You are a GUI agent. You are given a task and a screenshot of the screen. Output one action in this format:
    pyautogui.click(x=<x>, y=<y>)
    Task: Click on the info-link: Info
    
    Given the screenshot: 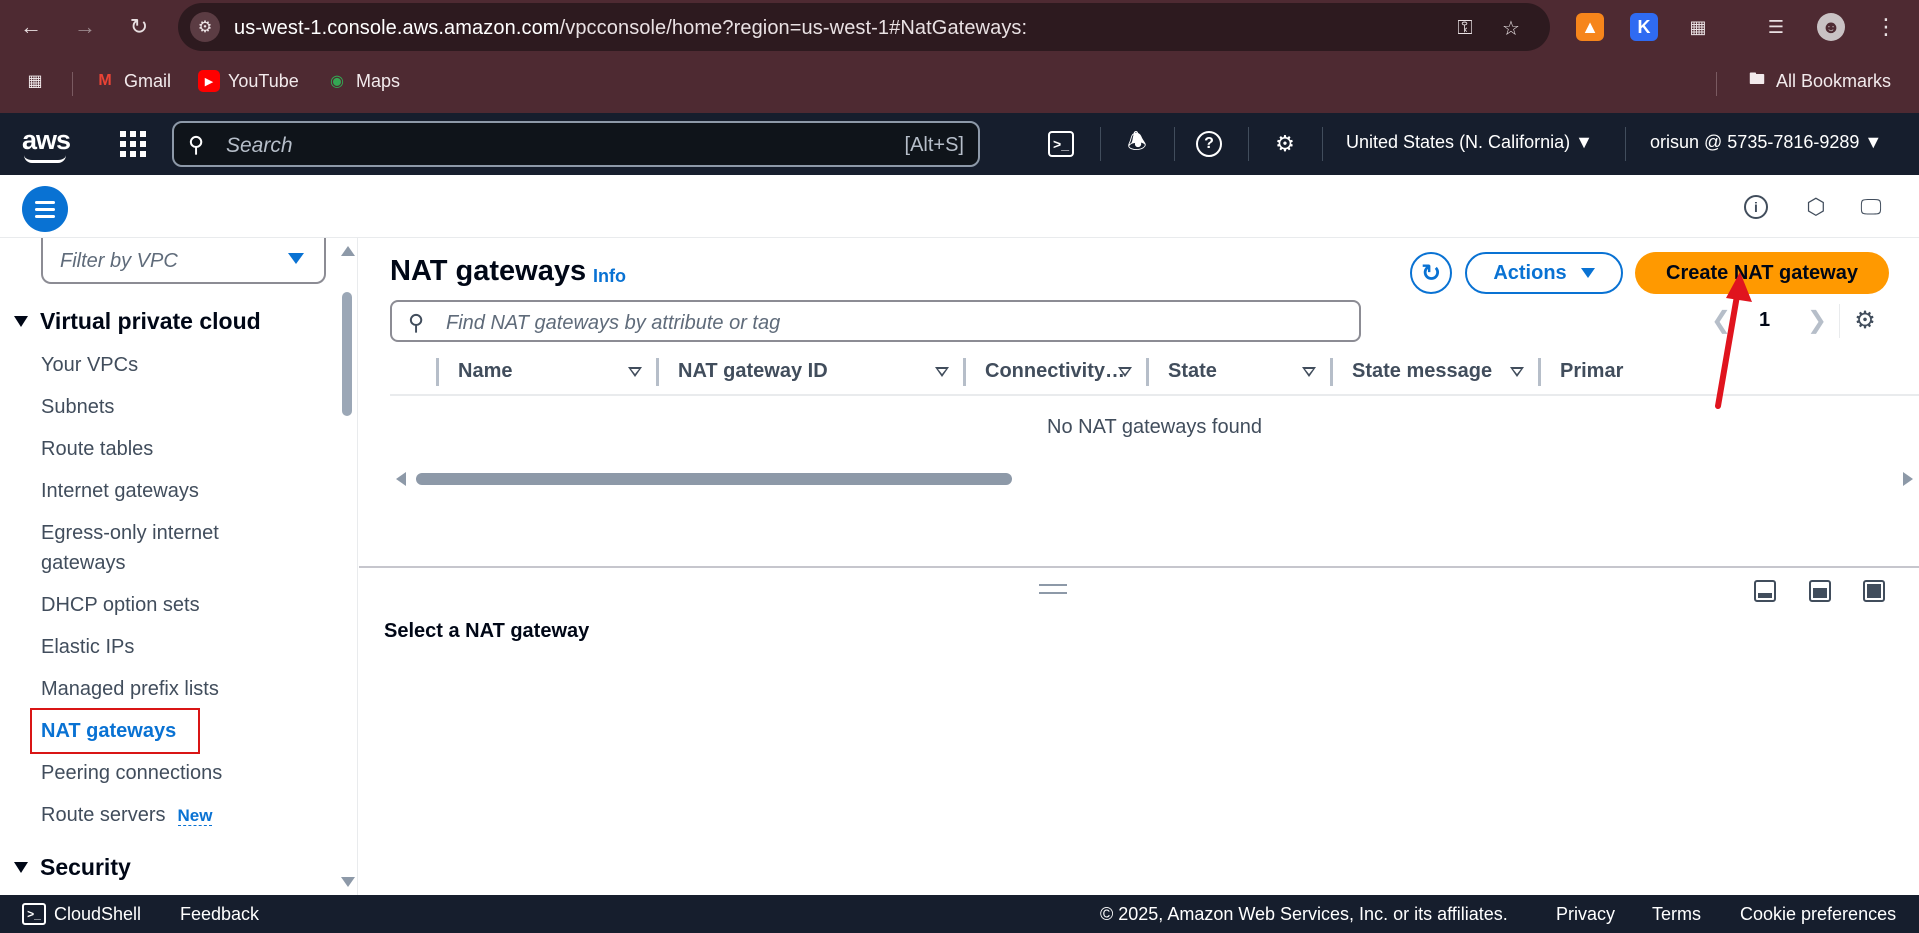 What is the action you would take?
    pyautogui.click(x=609, y=276)
    